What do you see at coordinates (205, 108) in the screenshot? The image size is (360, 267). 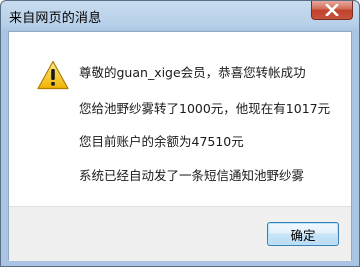 I see `message-line-2: 您给池野纱雾转了1000元，他现在有1017元` at bounding box center [205, 108].